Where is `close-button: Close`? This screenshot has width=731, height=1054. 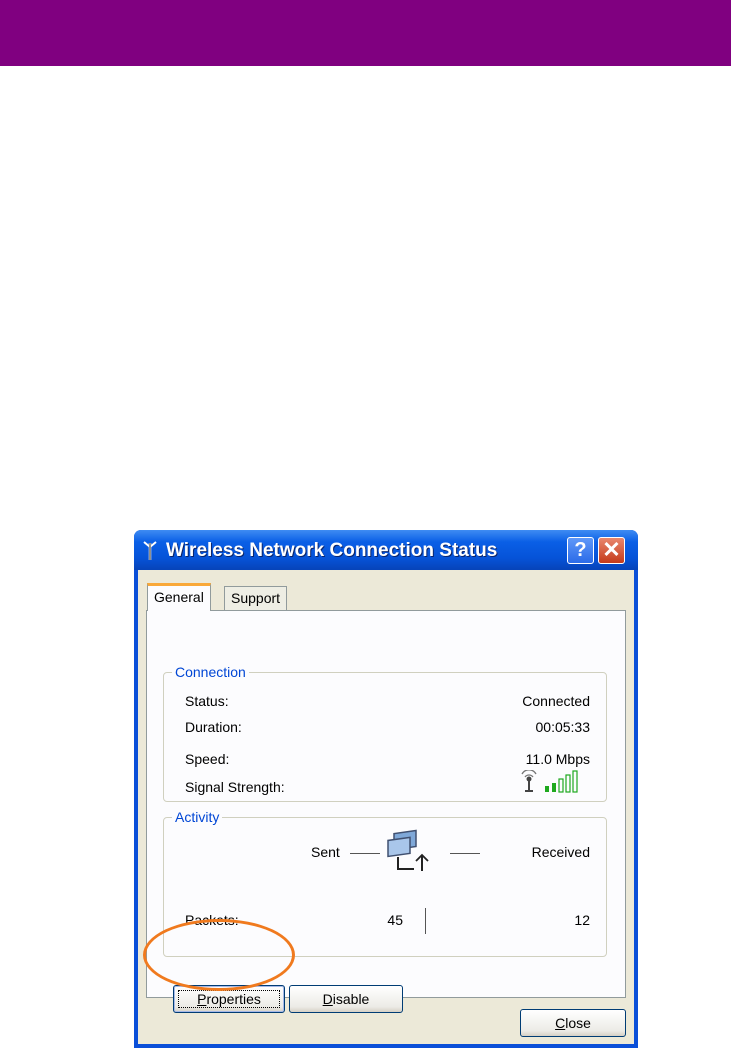
close-button: Close is located at coordinates (573, 1023).